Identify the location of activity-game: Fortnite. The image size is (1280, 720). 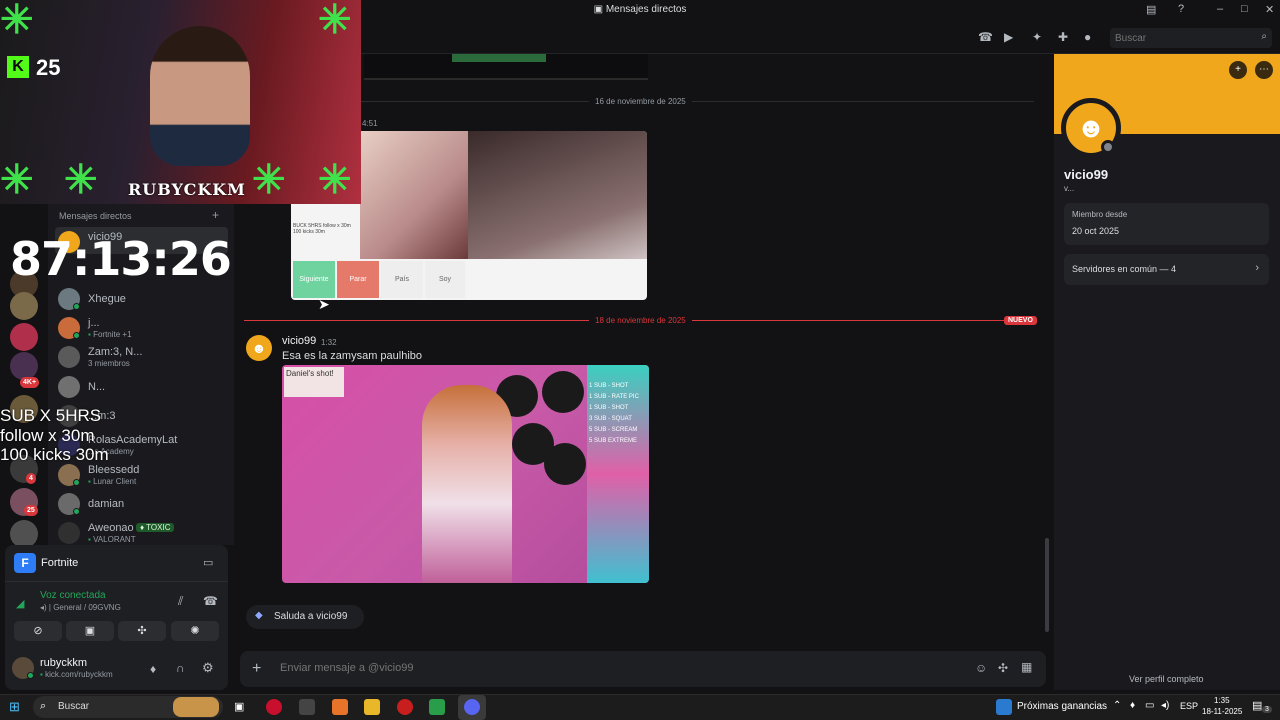
(60, 563).